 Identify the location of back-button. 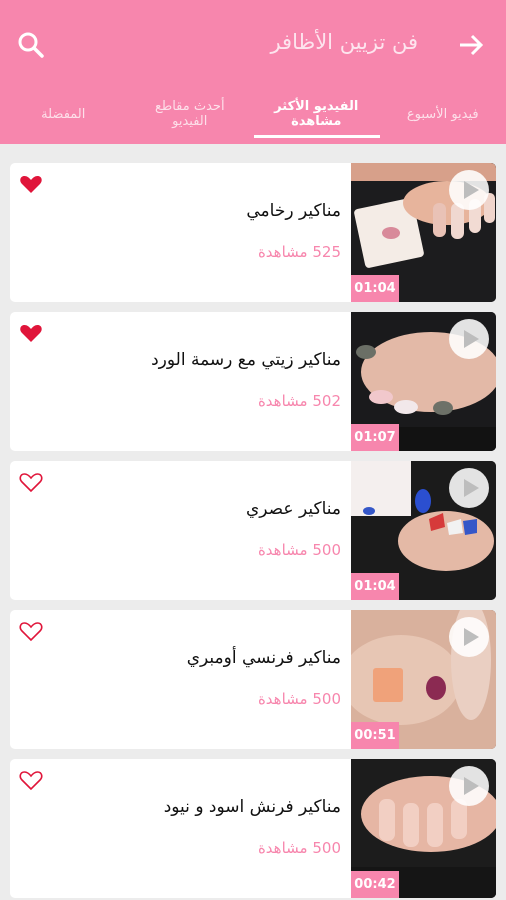
(471, 45).